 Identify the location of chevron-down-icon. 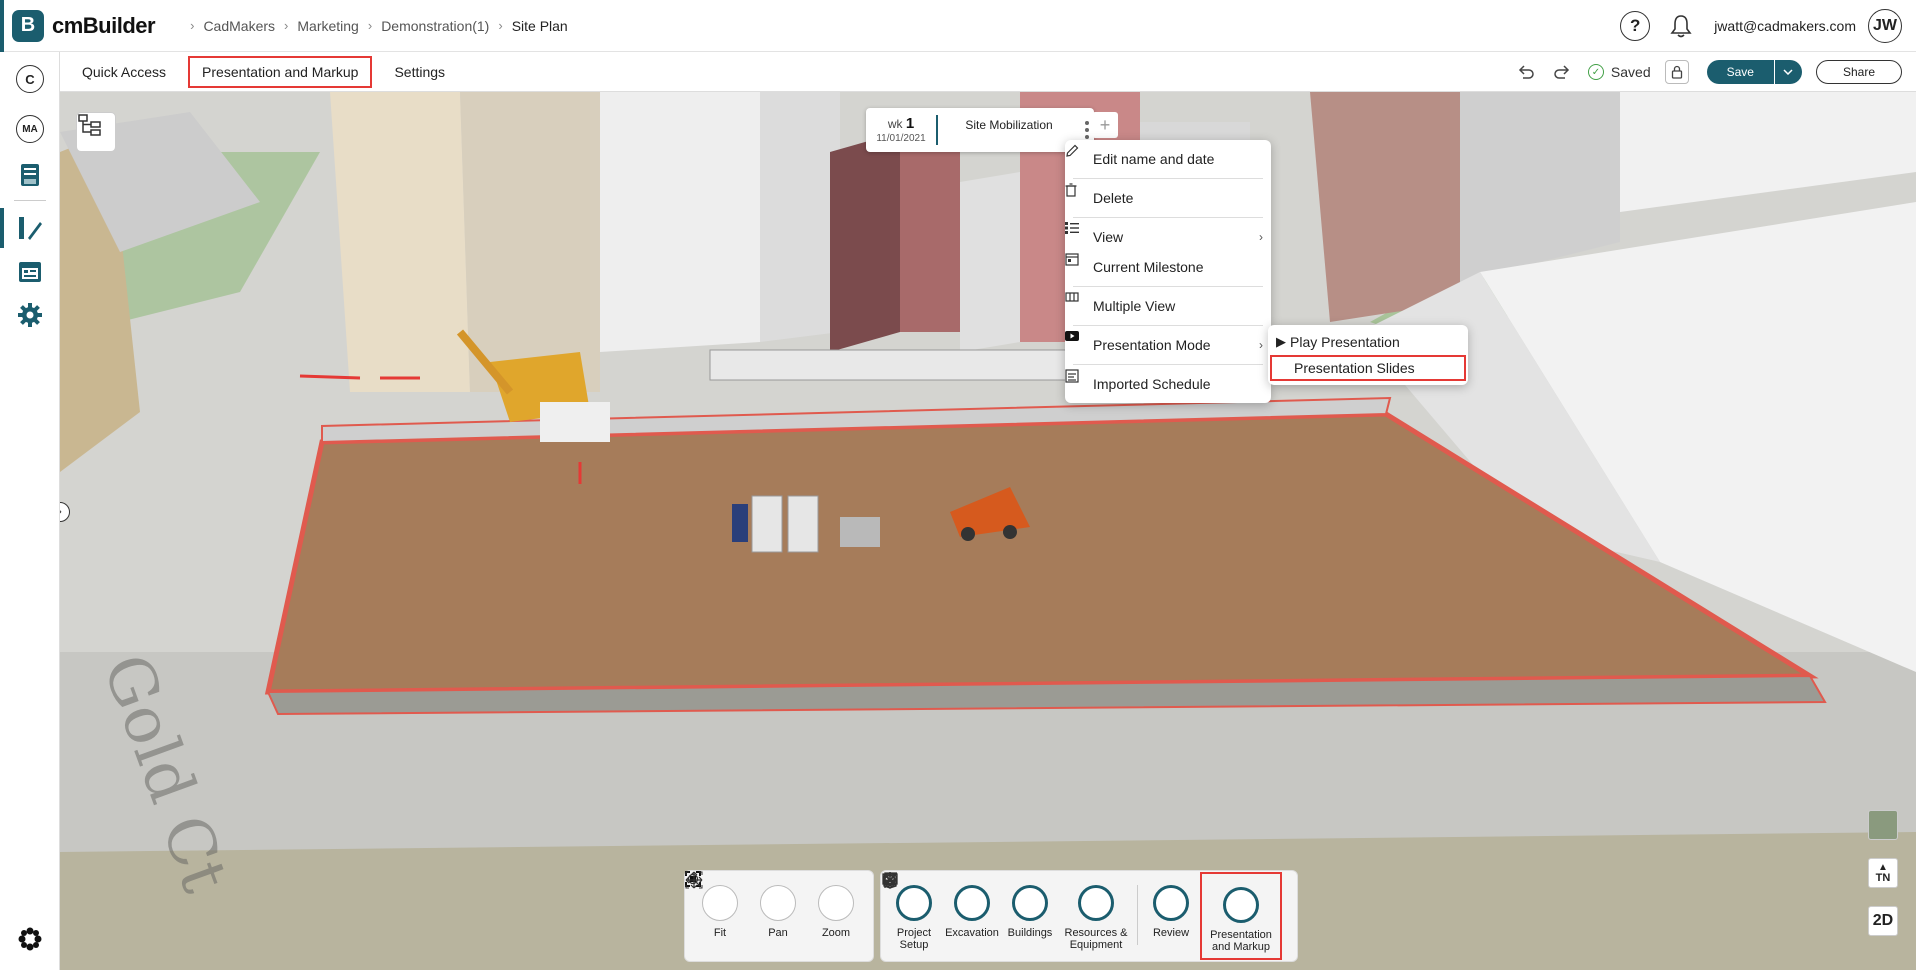
(1787, 72).